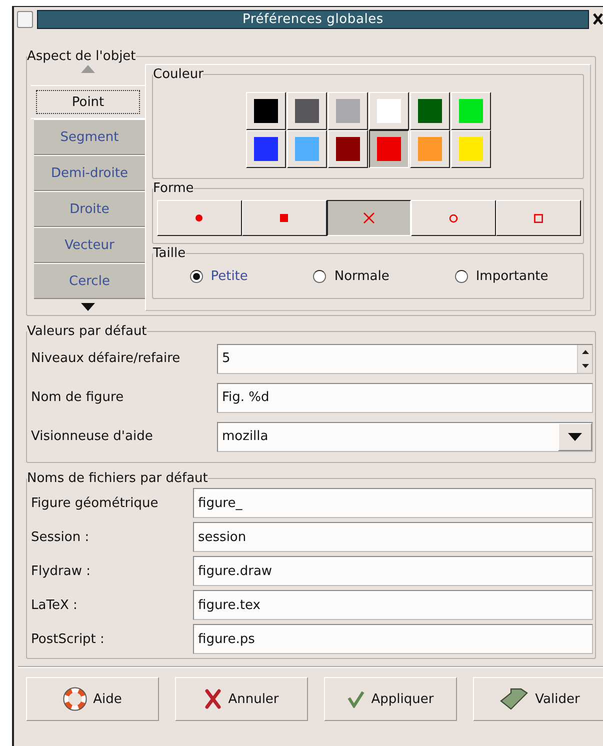 This screenshot has height=746, width=603. Describe the element at coordinates (117, 478) in the screenshot. I see `group-title: Noms de fichiers par défaut` at that location.